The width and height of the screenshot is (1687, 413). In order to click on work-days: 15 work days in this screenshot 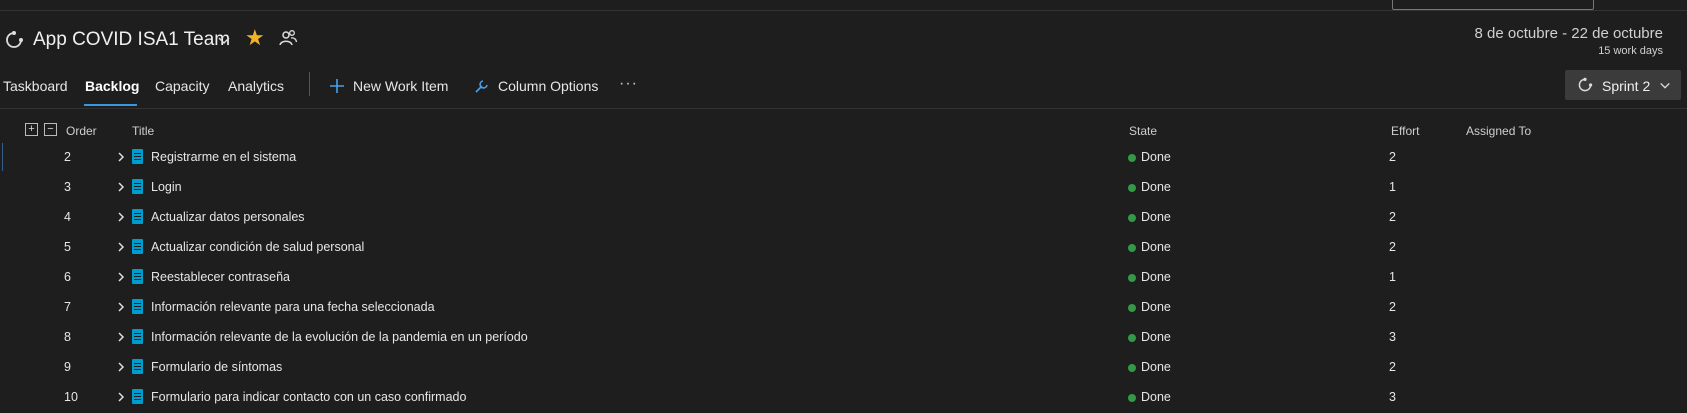, I will do `click(1630, 51)`.